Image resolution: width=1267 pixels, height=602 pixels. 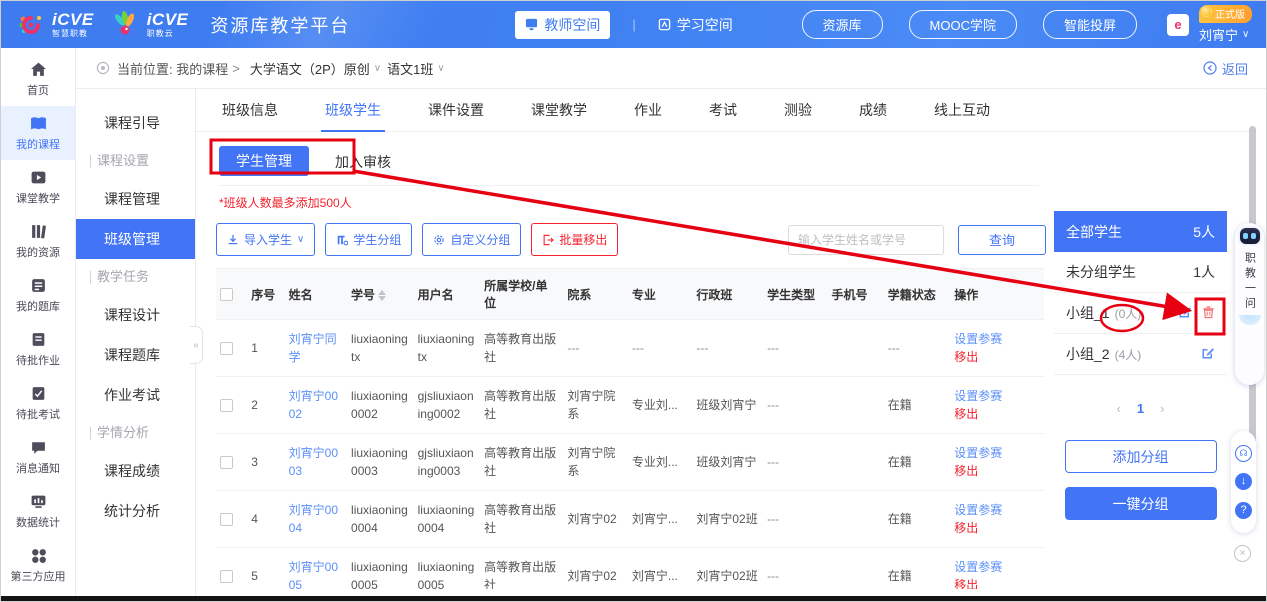 I want to click on sort-icon, so click(x=382, y=295).